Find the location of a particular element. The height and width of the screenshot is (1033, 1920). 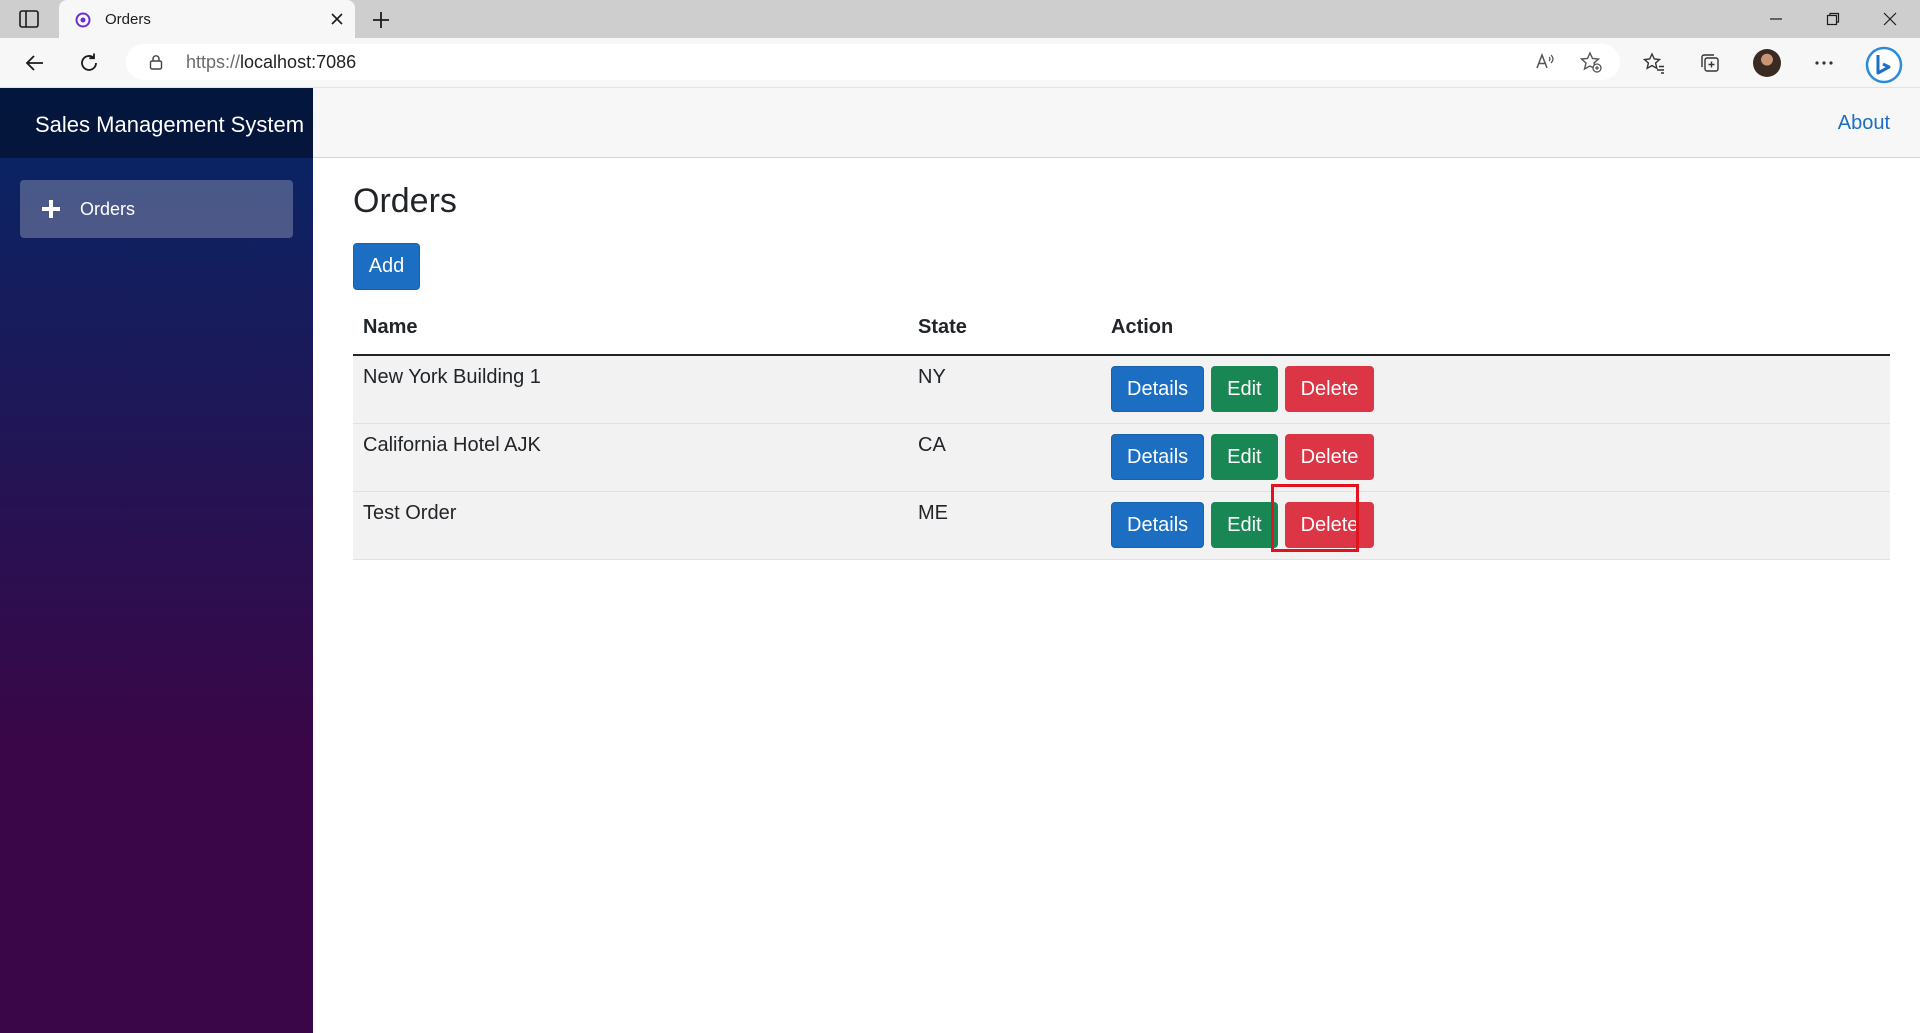

tab-actions-icon is located at coordinates (29, 19).